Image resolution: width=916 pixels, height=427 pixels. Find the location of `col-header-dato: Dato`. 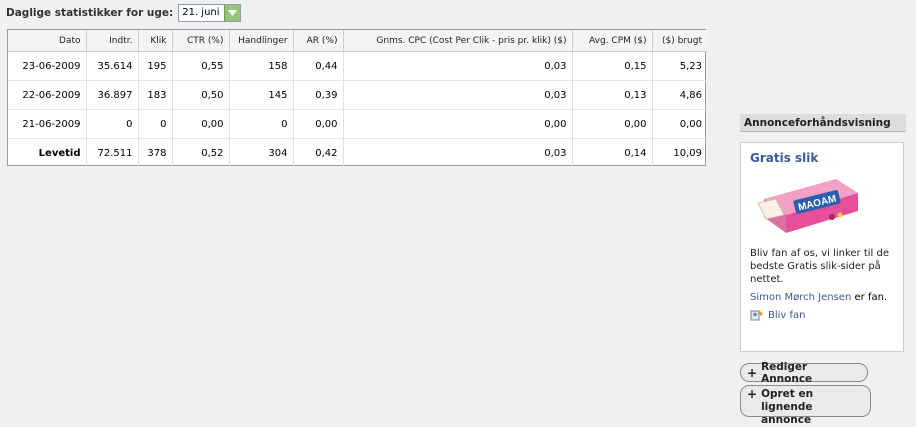

col-header-dato: Dato is located at coordinates (47, 41).